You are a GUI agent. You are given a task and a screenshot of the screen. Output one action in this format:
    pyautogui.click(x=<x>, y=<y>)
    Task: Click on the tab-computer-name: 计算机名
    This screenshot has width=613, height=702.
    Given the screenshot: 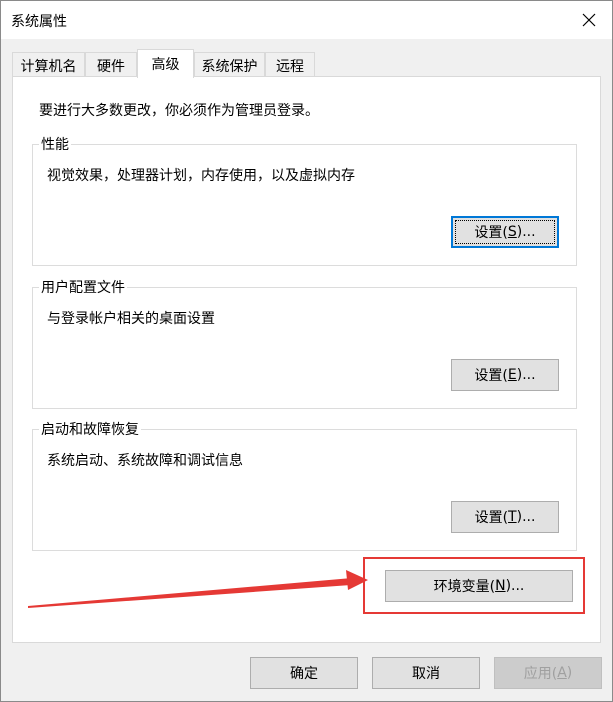 What is the action you would take?
    pyautogui.click(x=48, y=64)
    